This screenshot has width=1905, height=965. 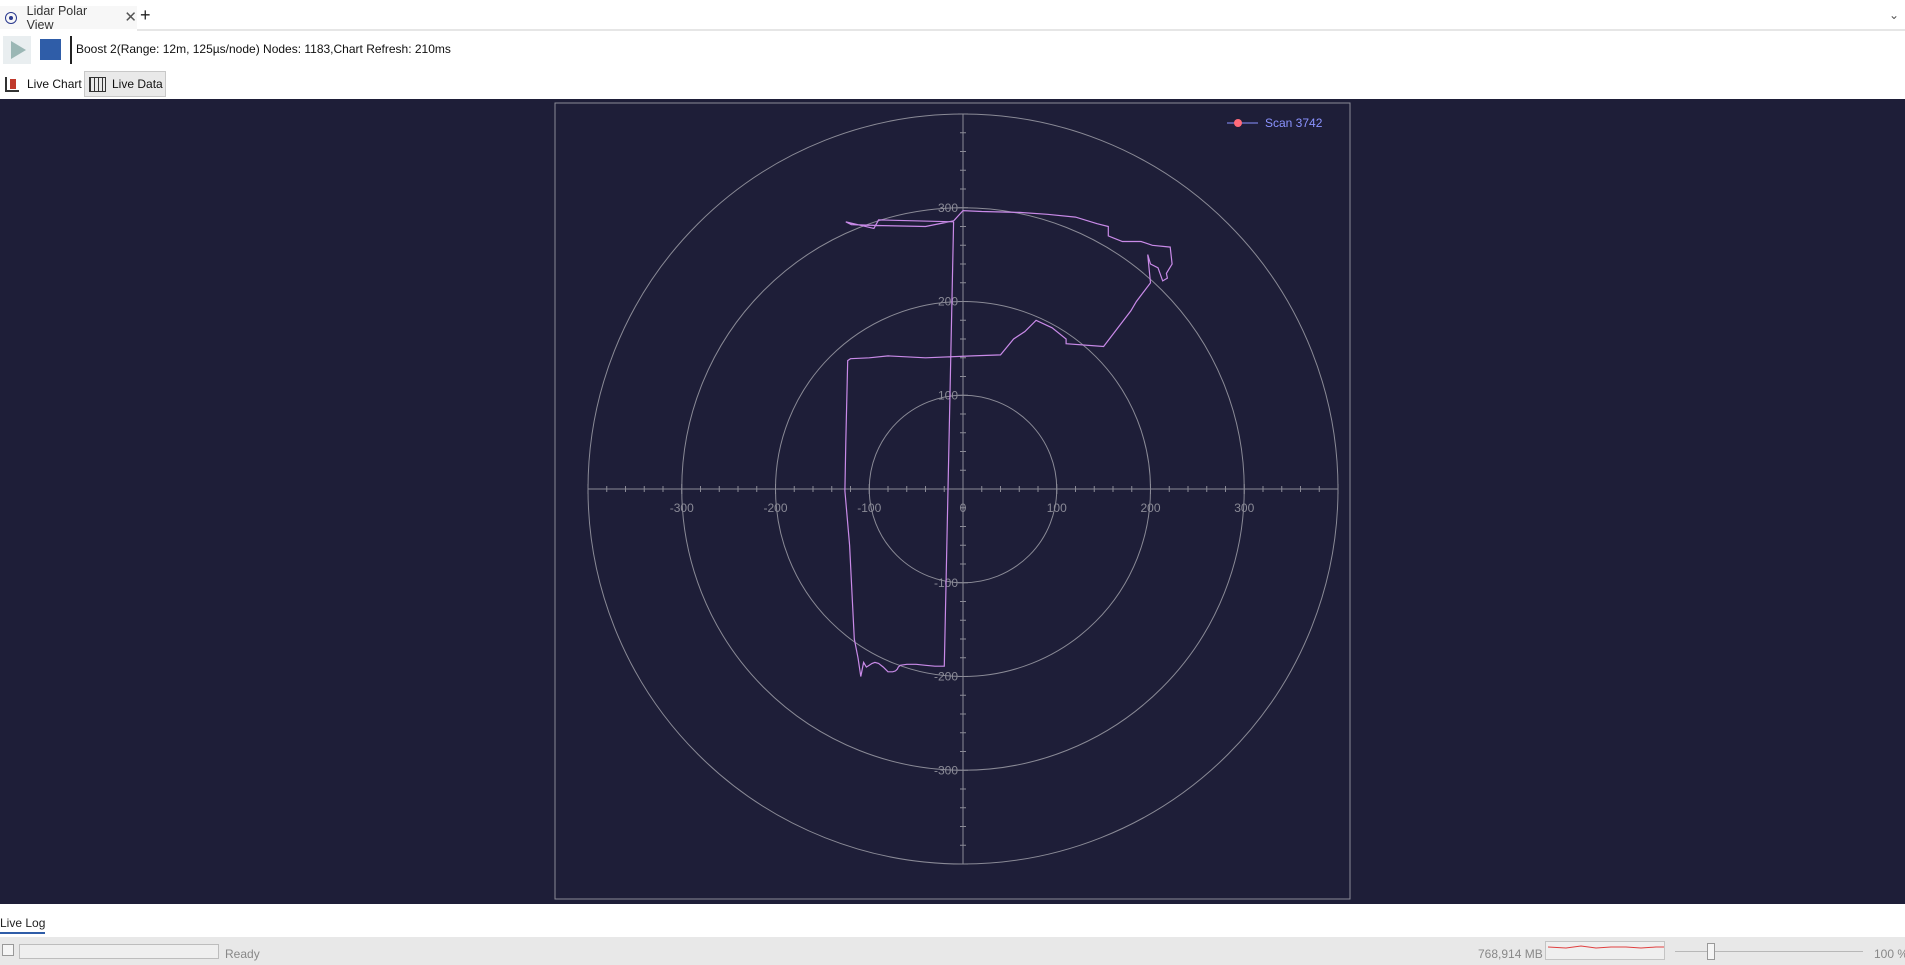 What do you see at coordinates (1238, 123) in the screenshot?
I see `legend-marker` at bounding box center [1238, 123].